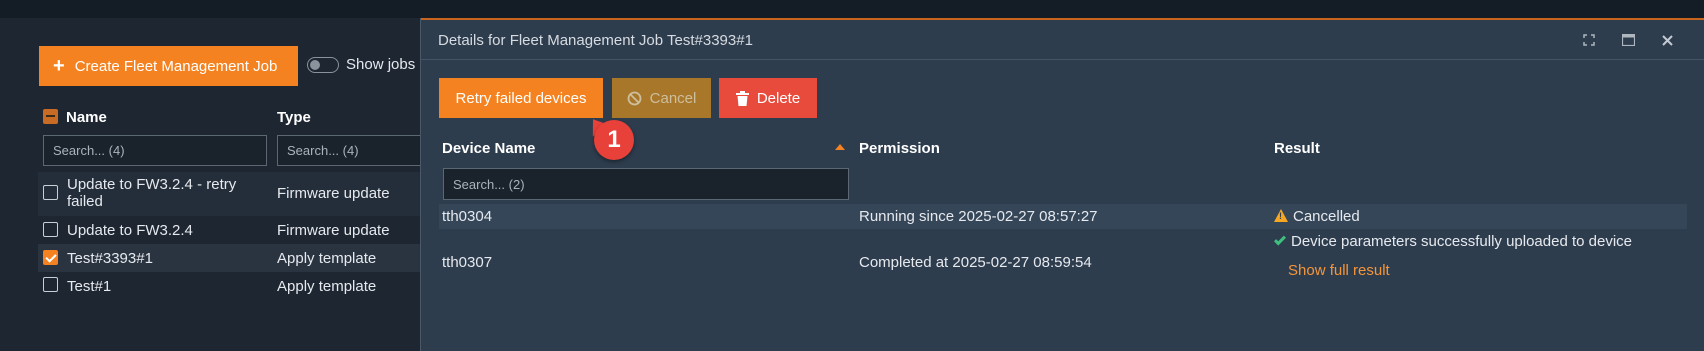 The width and height of the screenshot is (1704, 351). What do you see at coordinates (86, 117) in the screenshot?
I see `column-header-name: Name` at bounding box center [86, 117].